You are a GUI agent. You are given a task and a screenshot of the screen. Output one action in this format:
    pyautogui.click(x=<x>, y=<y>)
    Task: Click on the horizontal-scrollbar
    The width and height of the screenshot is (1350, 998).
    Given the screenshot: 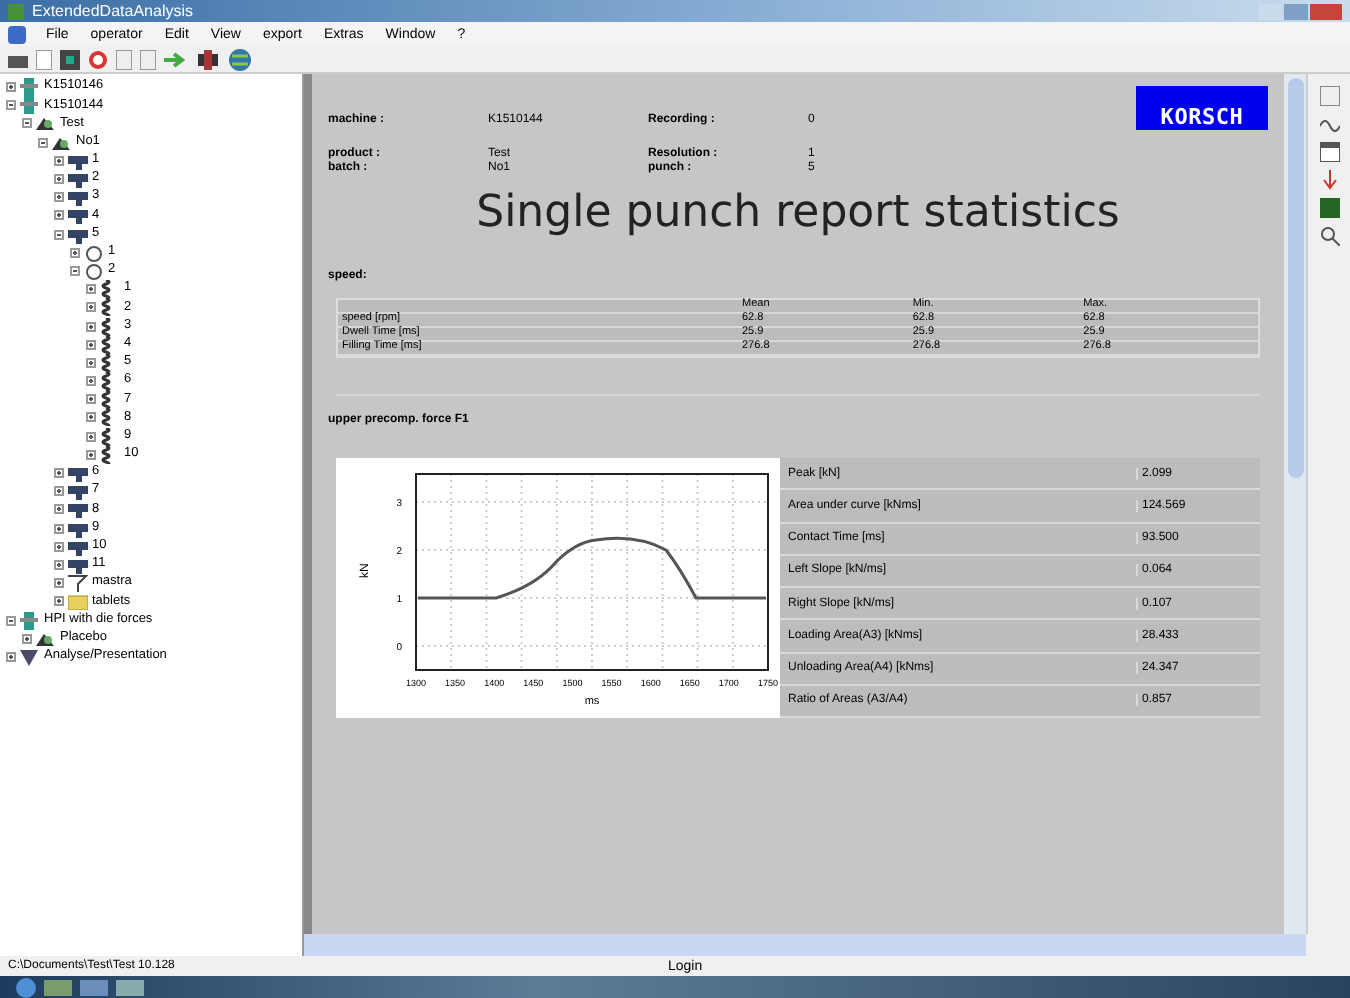 What is the action you would take?
    pyautogui.click(x=805, y=945)
    